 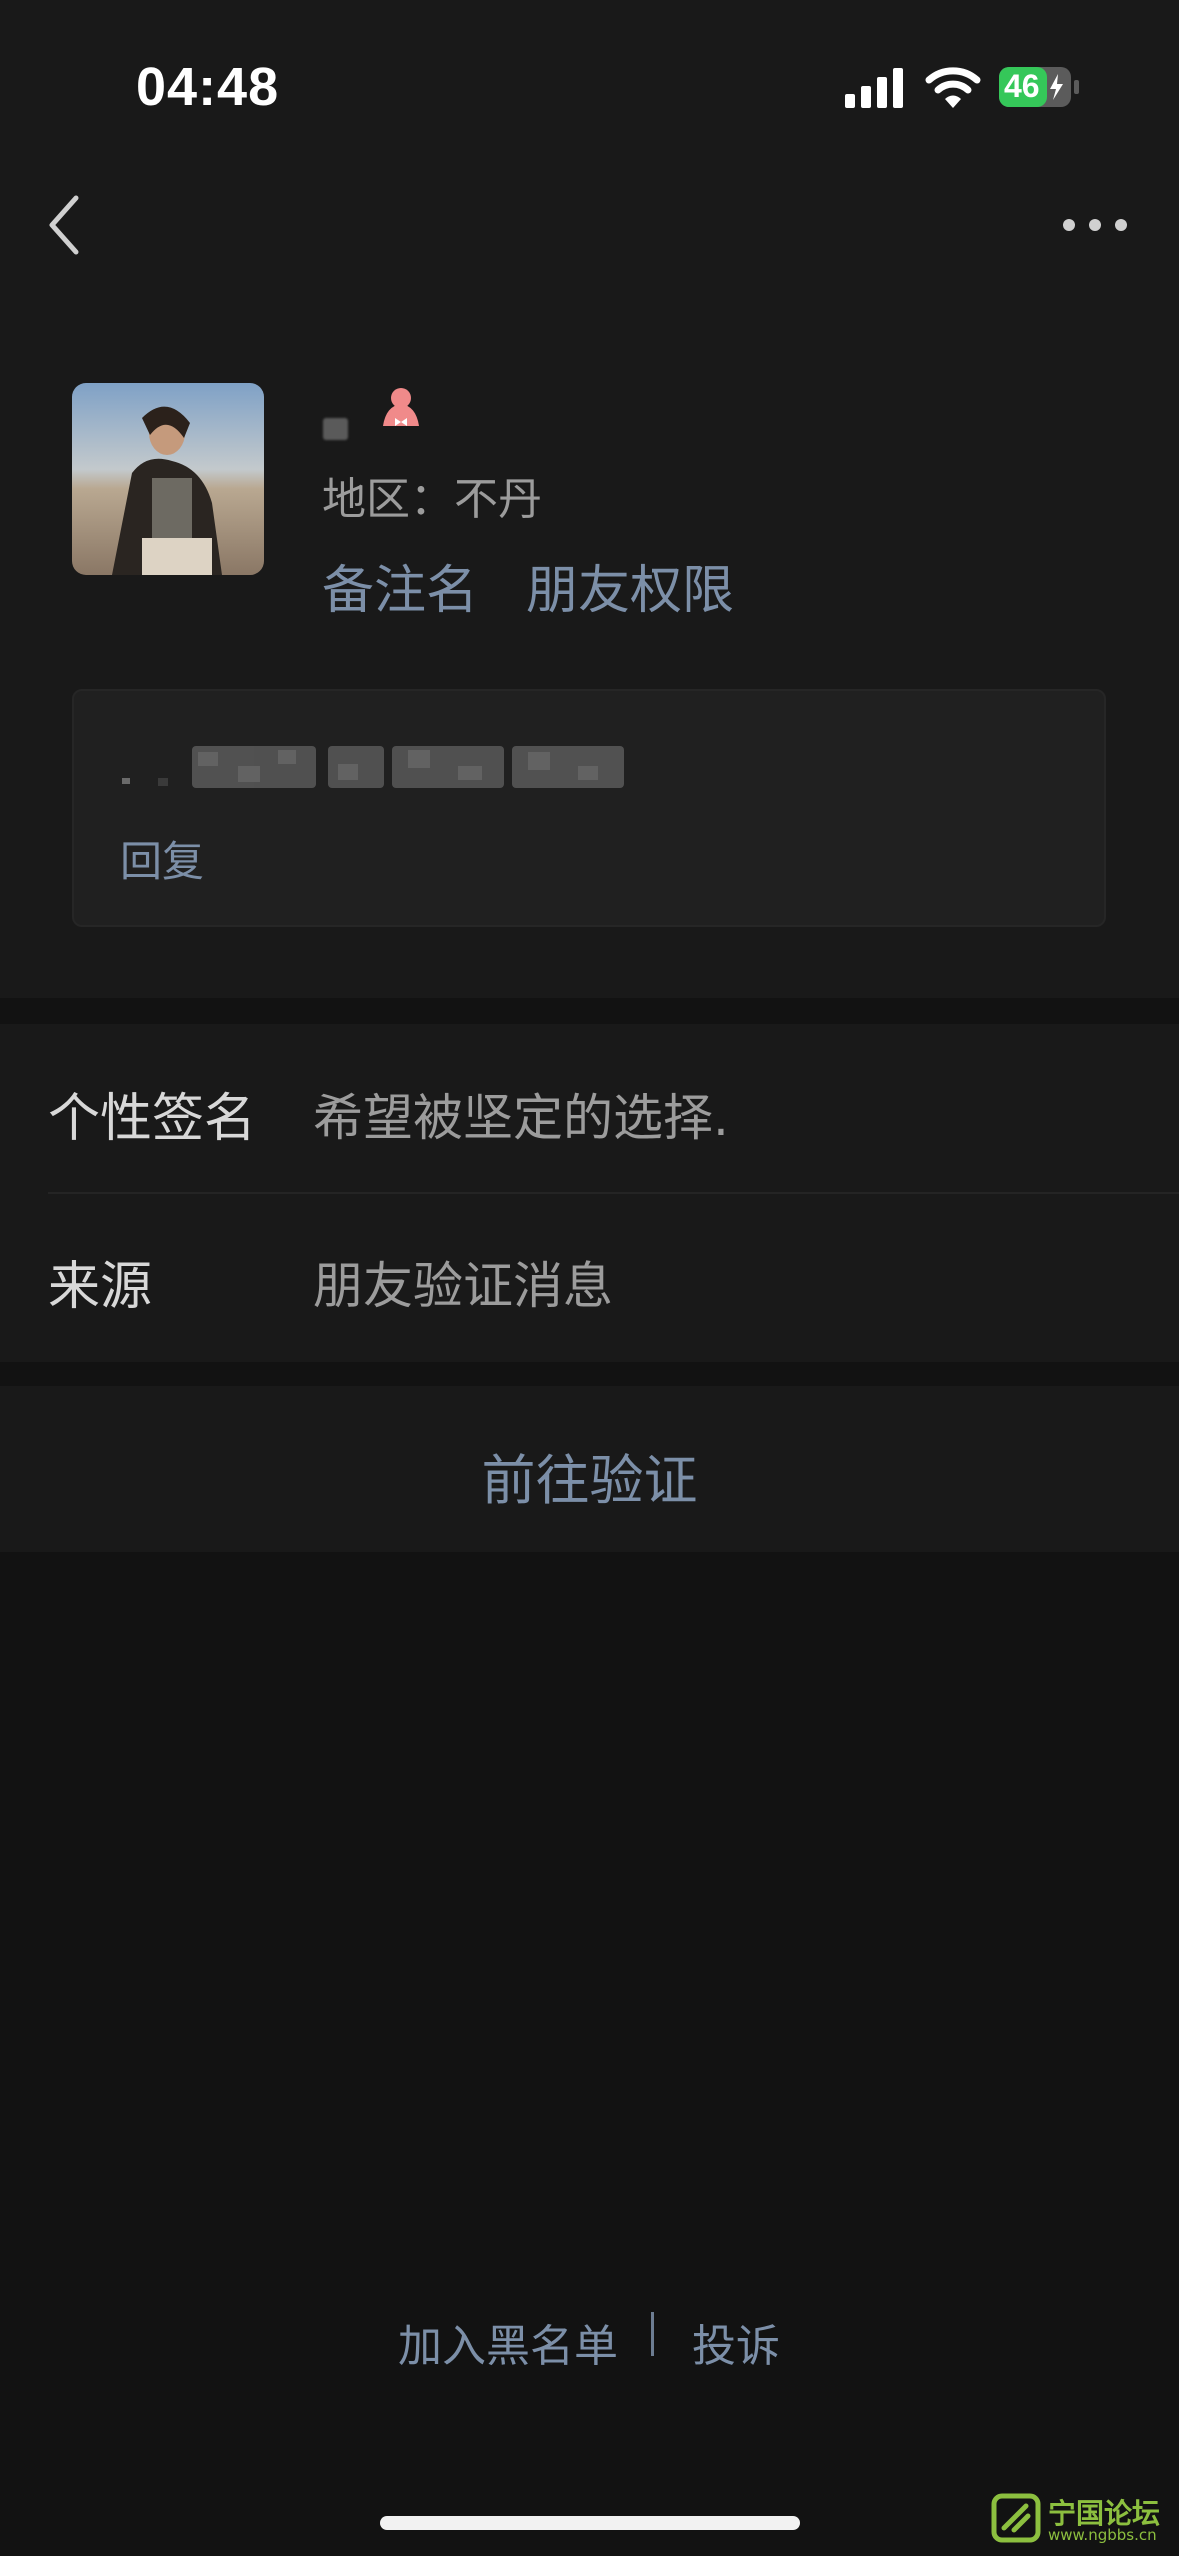 I want to click on friend-permission-link: 朋友权限, so click(x=630, y=585).